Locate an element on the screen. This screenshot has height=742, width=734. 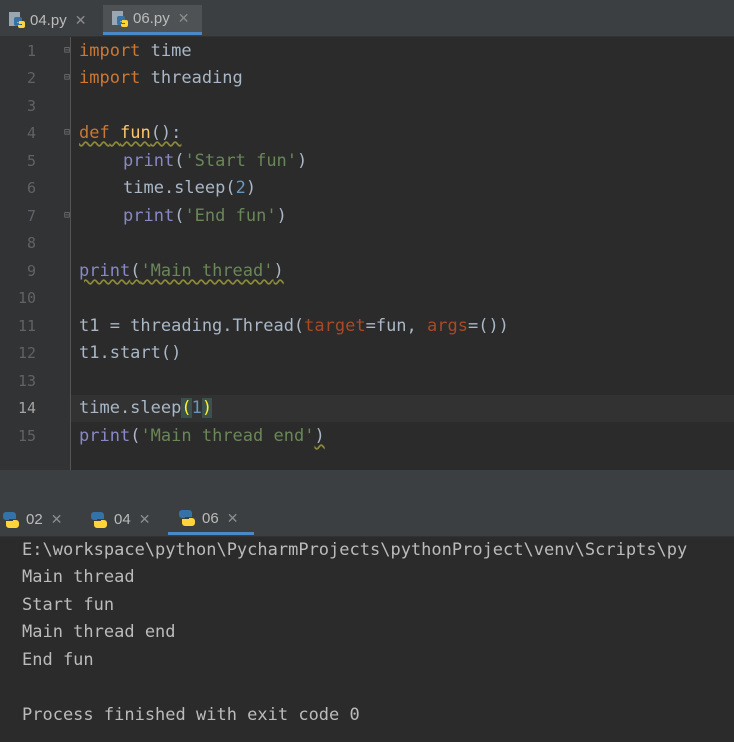
code-line-2: import threading is located at coordinates (161, 78).